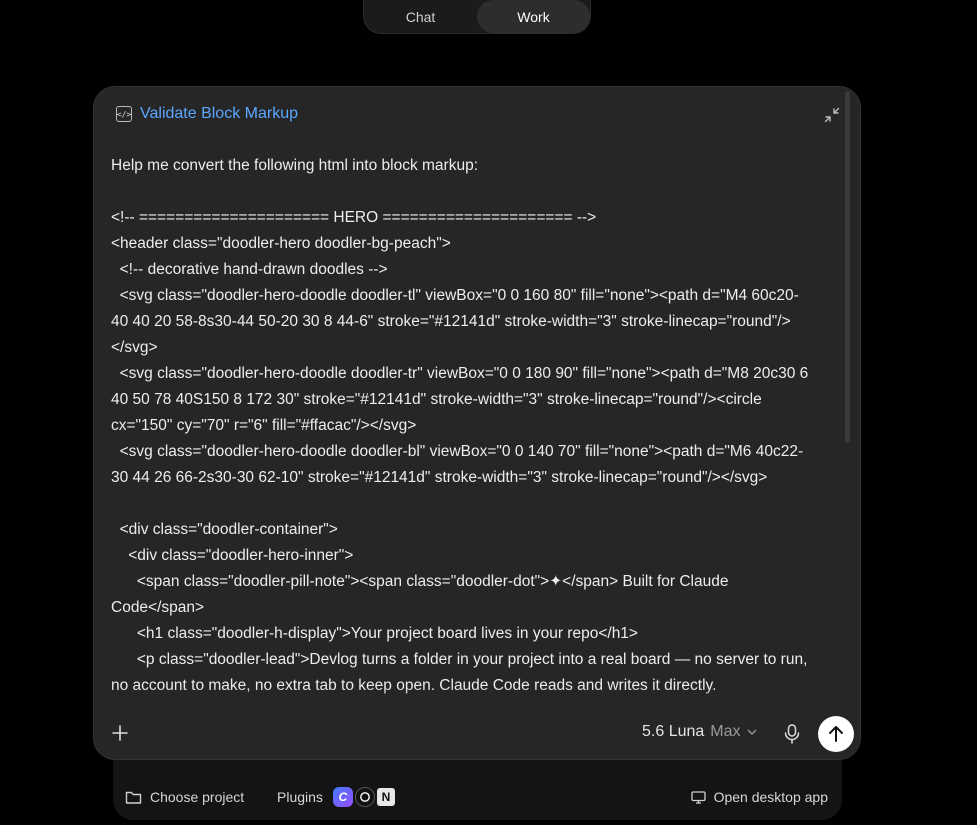 Image resolution: width=977 pixels, height=825 pixels. I want to click on code-block-icon: </>, so click(124, 114).